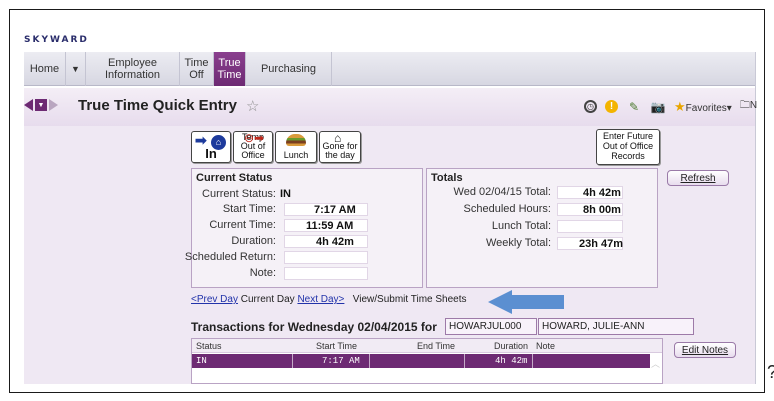  I want to click on scheduled-return-box, so click(326, 257).